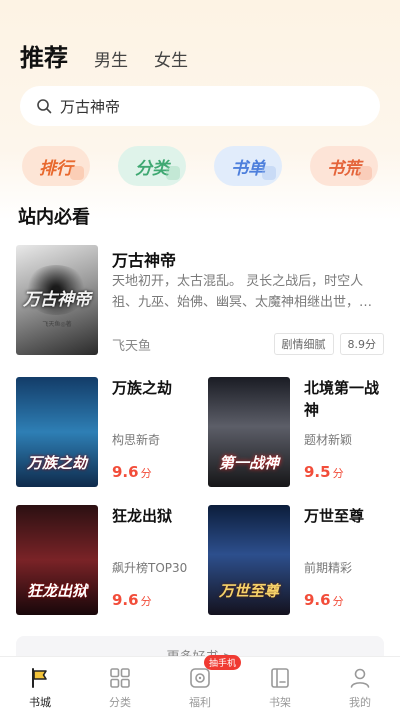  What do you see at coordinates (57, 324) in the screenshot?
I see `featured-cover-author: 飞天鱼◎著` at bounding box center [57, 324].